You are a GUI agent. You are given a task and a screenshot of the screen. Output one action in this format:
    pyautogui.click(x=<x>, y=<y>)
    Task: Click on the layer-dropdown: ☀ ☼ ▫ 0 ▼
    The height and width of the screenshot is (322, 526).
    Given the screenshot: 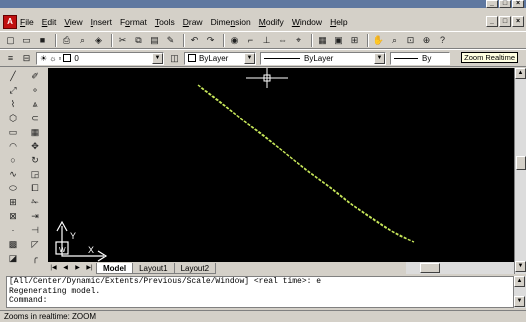 What is the action you would take?
    pyautogui.click(x=100, y=58)
    